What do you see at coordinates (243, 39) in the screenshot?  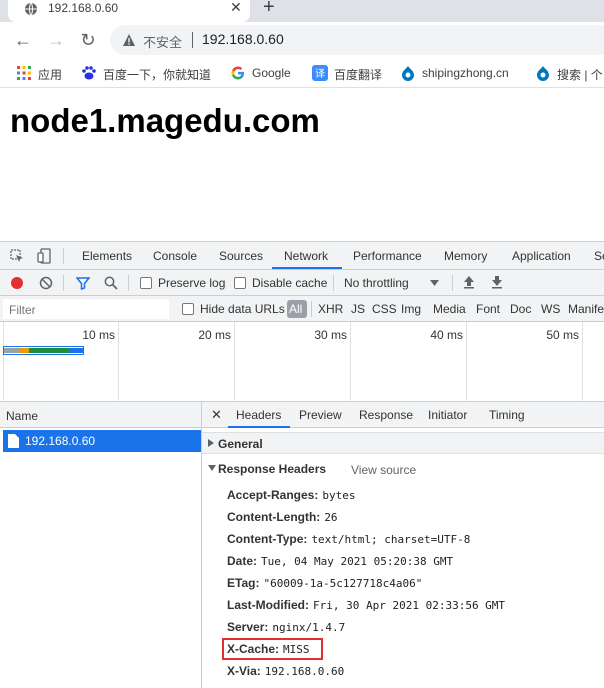 I see `url-text: 192.168.0.60` at bounding box center [243, 39].